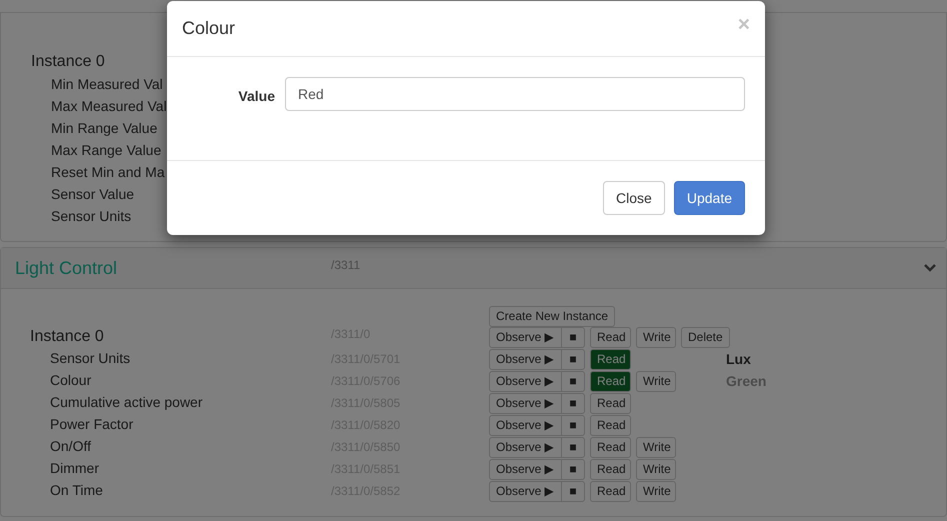 Image resolution: width=947 pixels, height=521 pixels. What do you see at coordinates (66, 268) in the screenshot?
I see `panel-title: Light Control` at bounding box center [66, 268].